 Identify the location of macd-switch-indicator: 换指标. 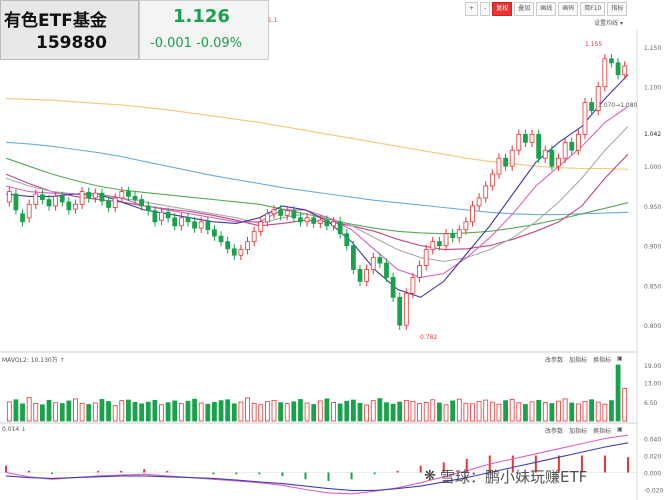
(602, 430).